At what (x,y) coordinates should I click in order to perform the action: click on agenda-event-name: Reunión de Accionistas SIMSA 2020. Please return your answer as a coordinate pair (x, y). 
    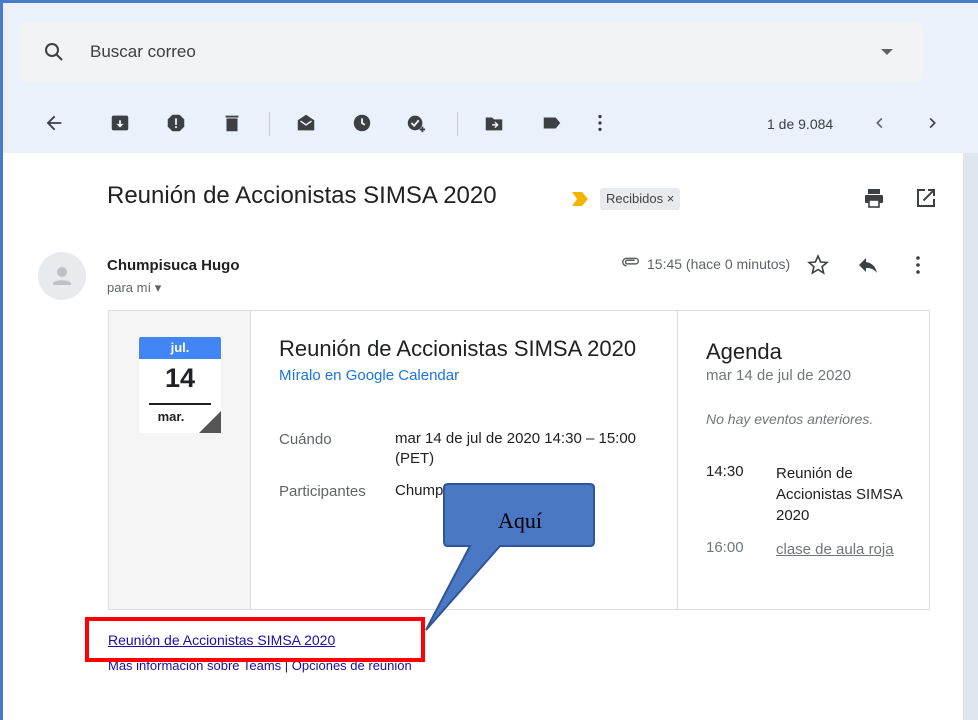
    Looking at the image, I should click on (839, 494).